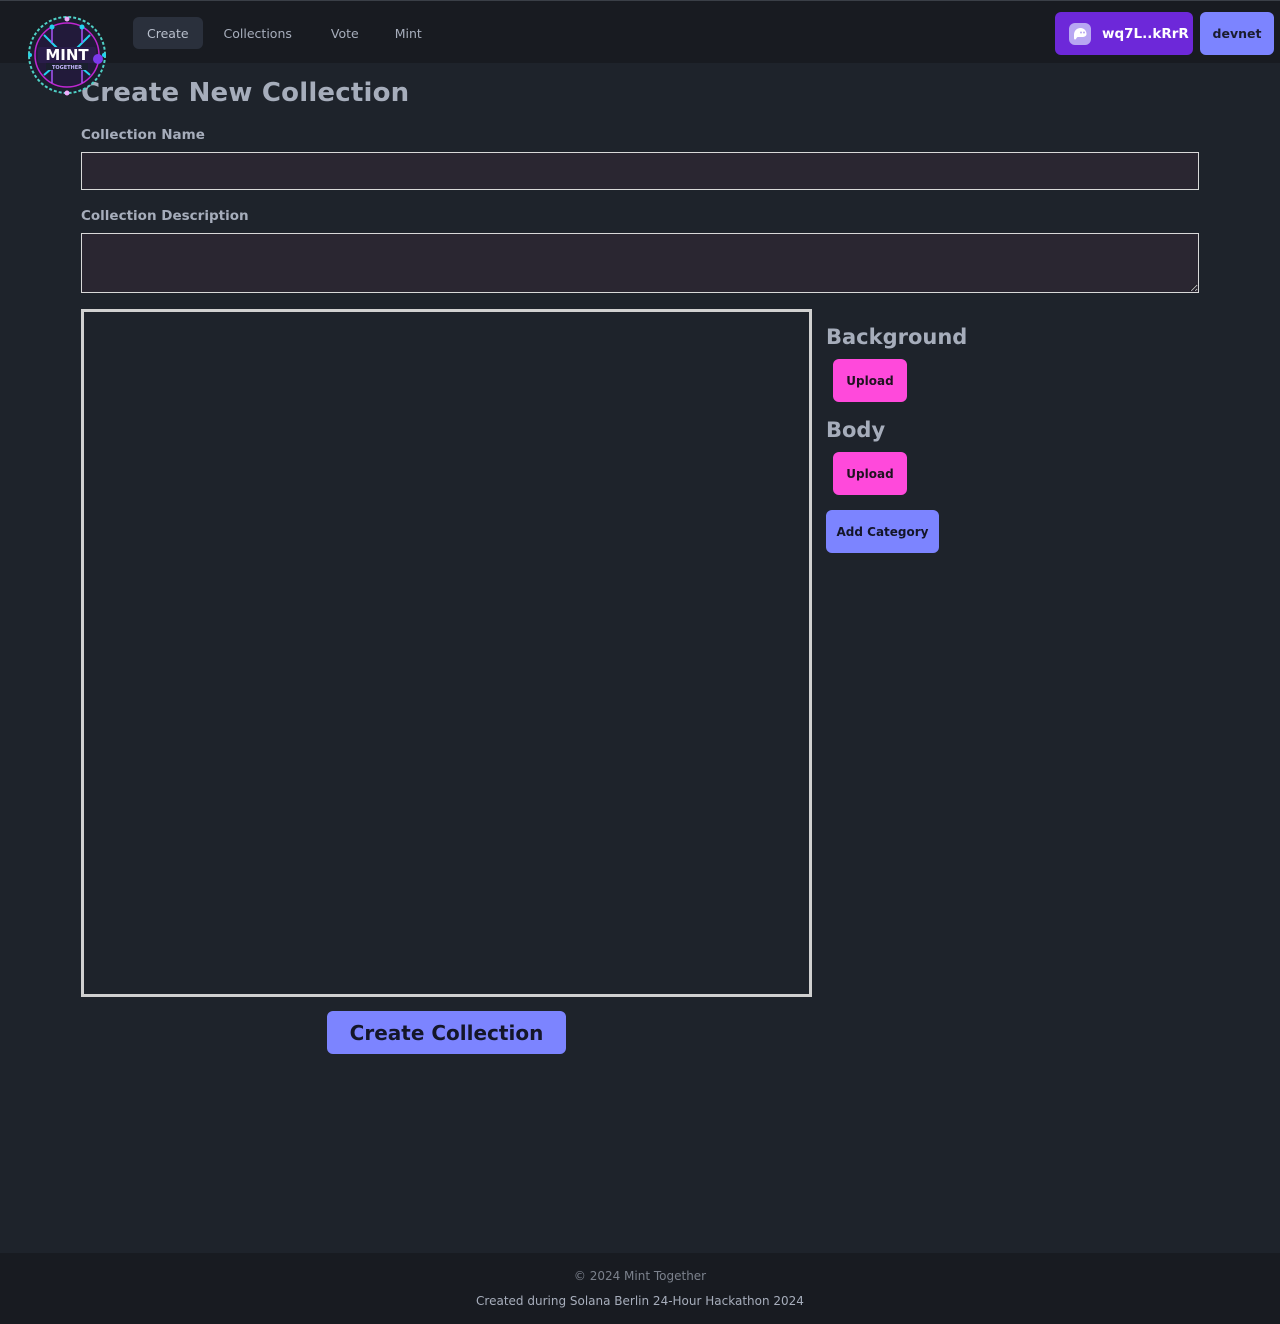 This screenshot has height=1324, width=1280. What do you see at coordinates (67, 68) in the screenshot?
I see `logo-subtext: TOGETHER` at bounding box center [67, 68].